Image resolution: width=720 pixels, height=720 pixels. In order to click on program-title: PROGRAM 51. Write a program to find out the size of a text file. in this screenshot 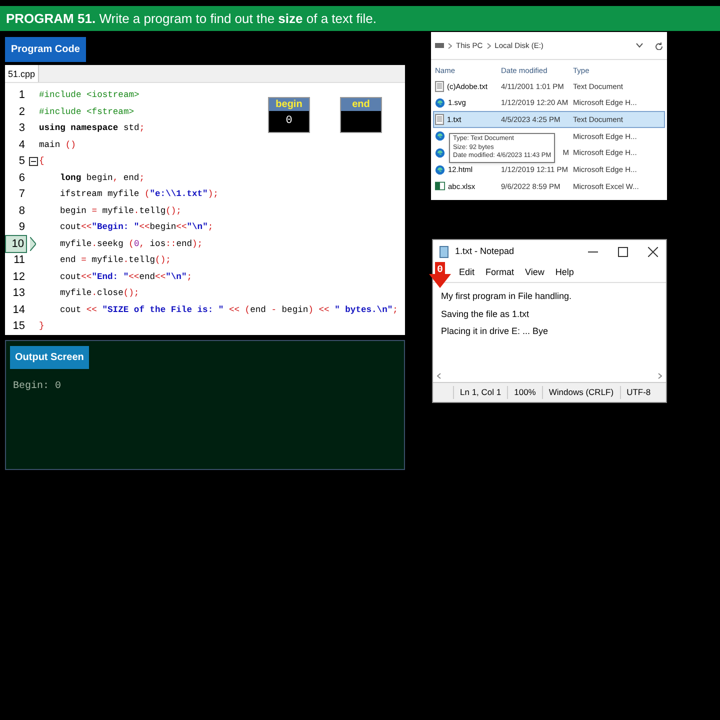, I will do `click(191, 19)`.